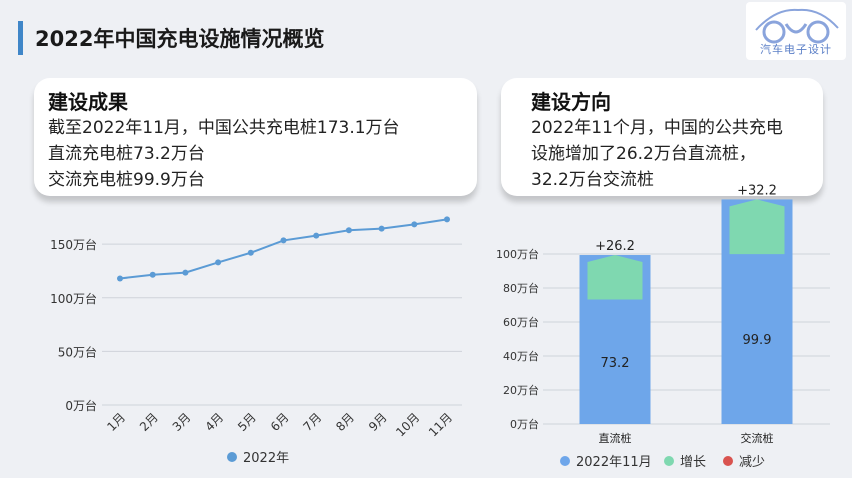 Image resolution: width=852 pixels, height=478 pixels. Describe the element at coordinates (521, 322) in the screenshot. I see `bar-chart-y-tick: 60万台` at that location.